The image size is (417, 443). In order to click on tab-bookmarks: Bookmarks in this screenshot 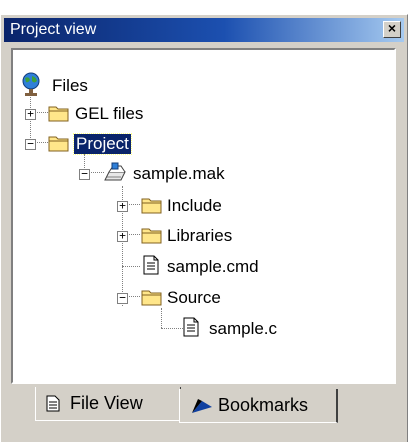, I will do `click(258, 406)`.